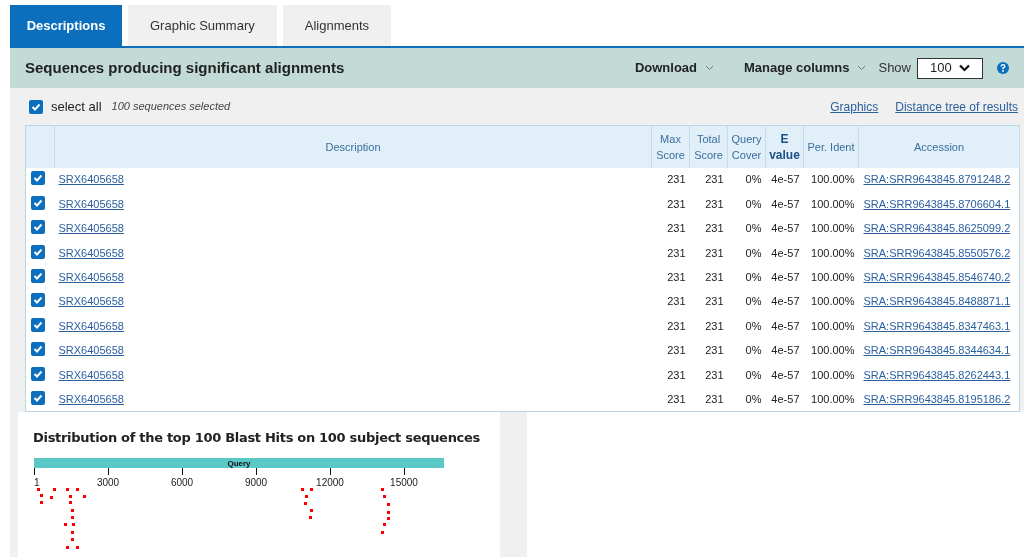 The width and height of the screenshot is (1024, 557). What do you see at coordinates (670, 146) in the screenshot?
I see `column-header: Max Score` at bounding box center [670, 146].